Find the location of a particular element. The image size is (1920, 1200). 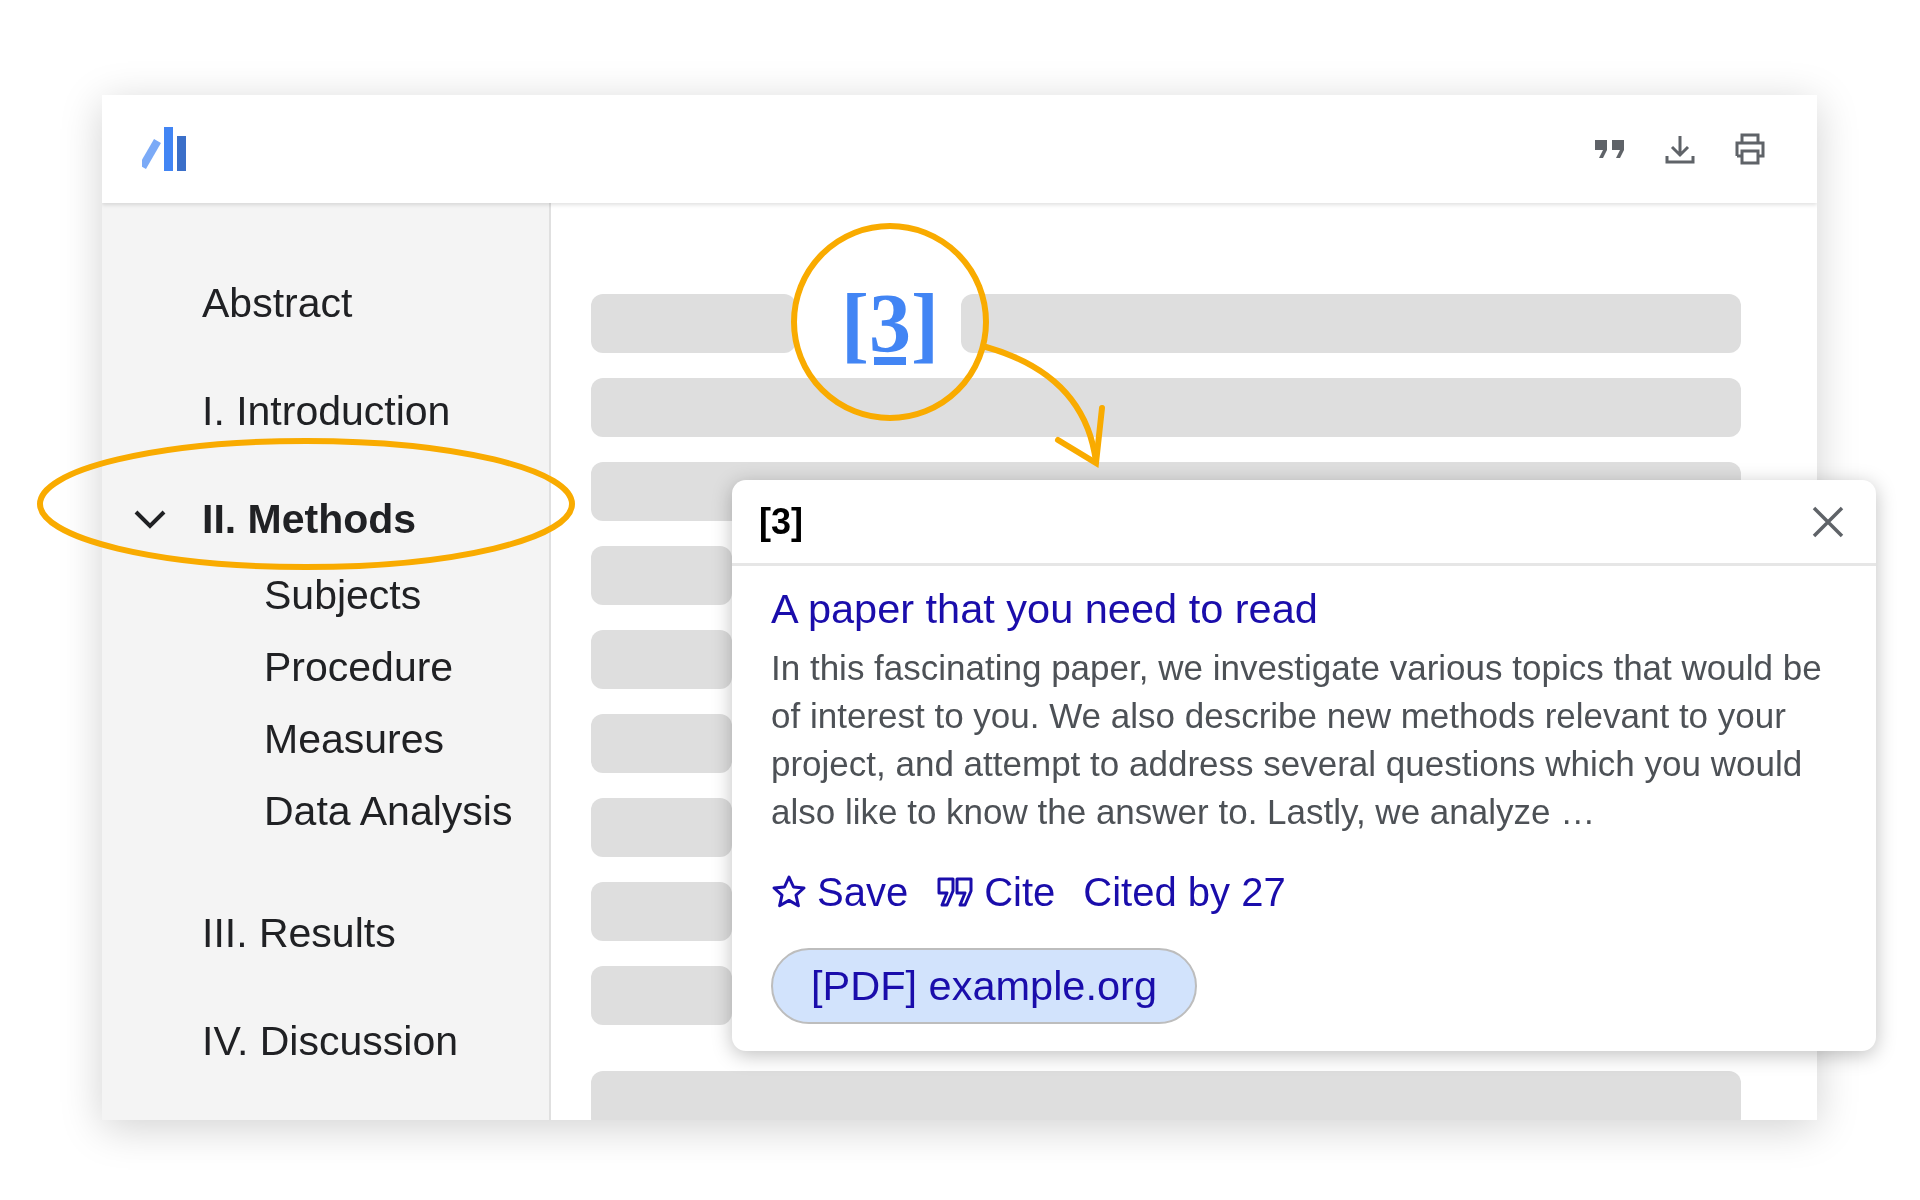

action-link: Save is located at coordinates (840, 891).